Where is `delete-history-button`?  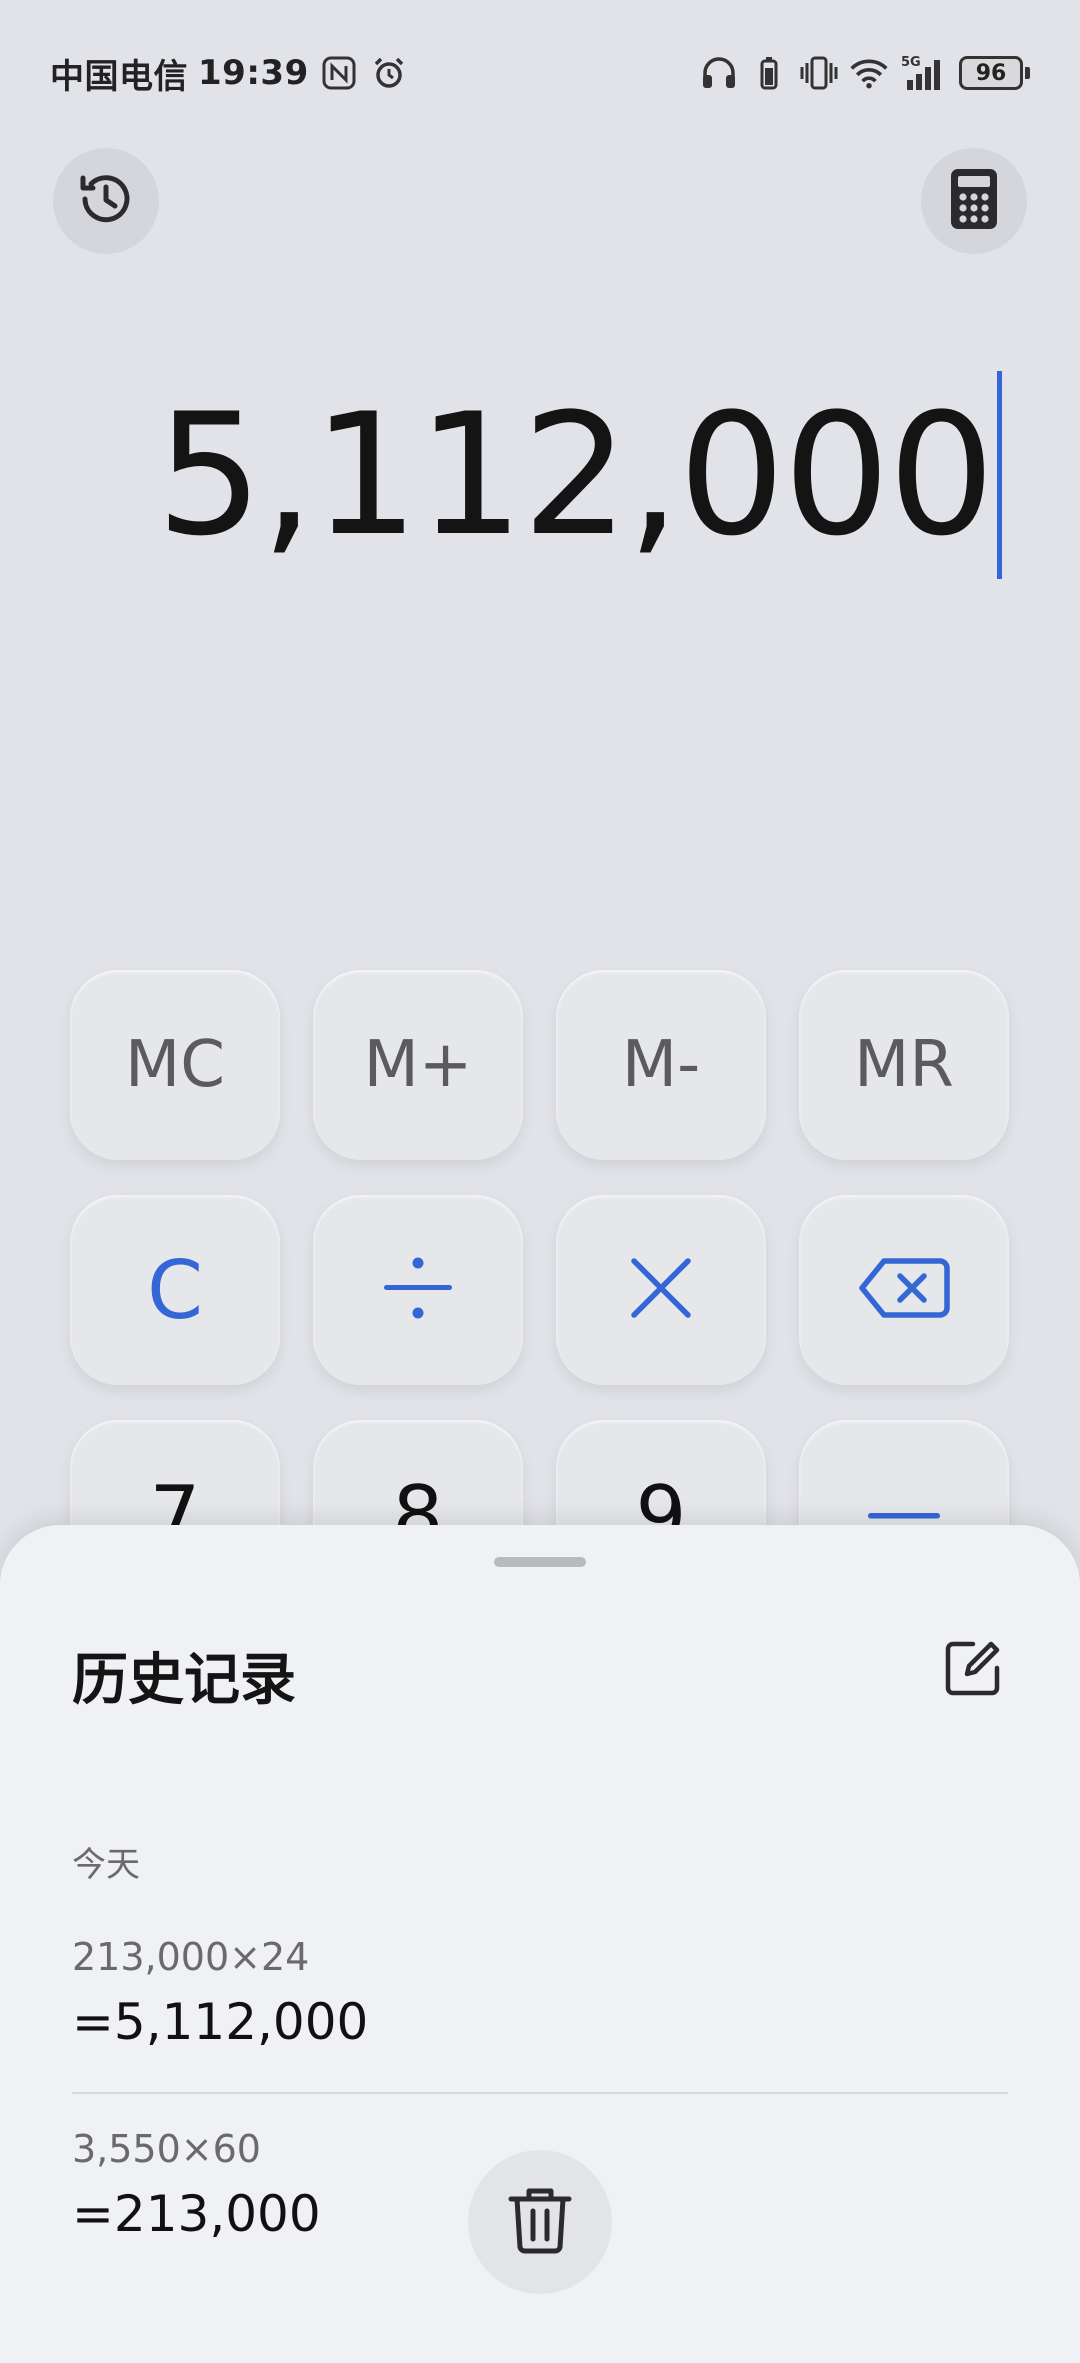 delete-history-button is located at coordinates (540, 2222).